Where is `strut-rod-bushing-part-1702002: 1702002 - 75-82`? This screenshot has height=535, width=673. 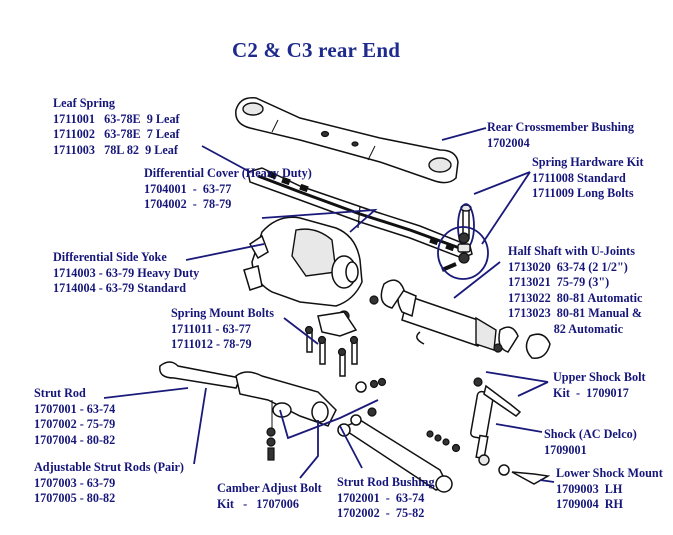
strut-rod-bushing-part-1702002: 1702002 - 75-82 is located at coordinates (381, 513).